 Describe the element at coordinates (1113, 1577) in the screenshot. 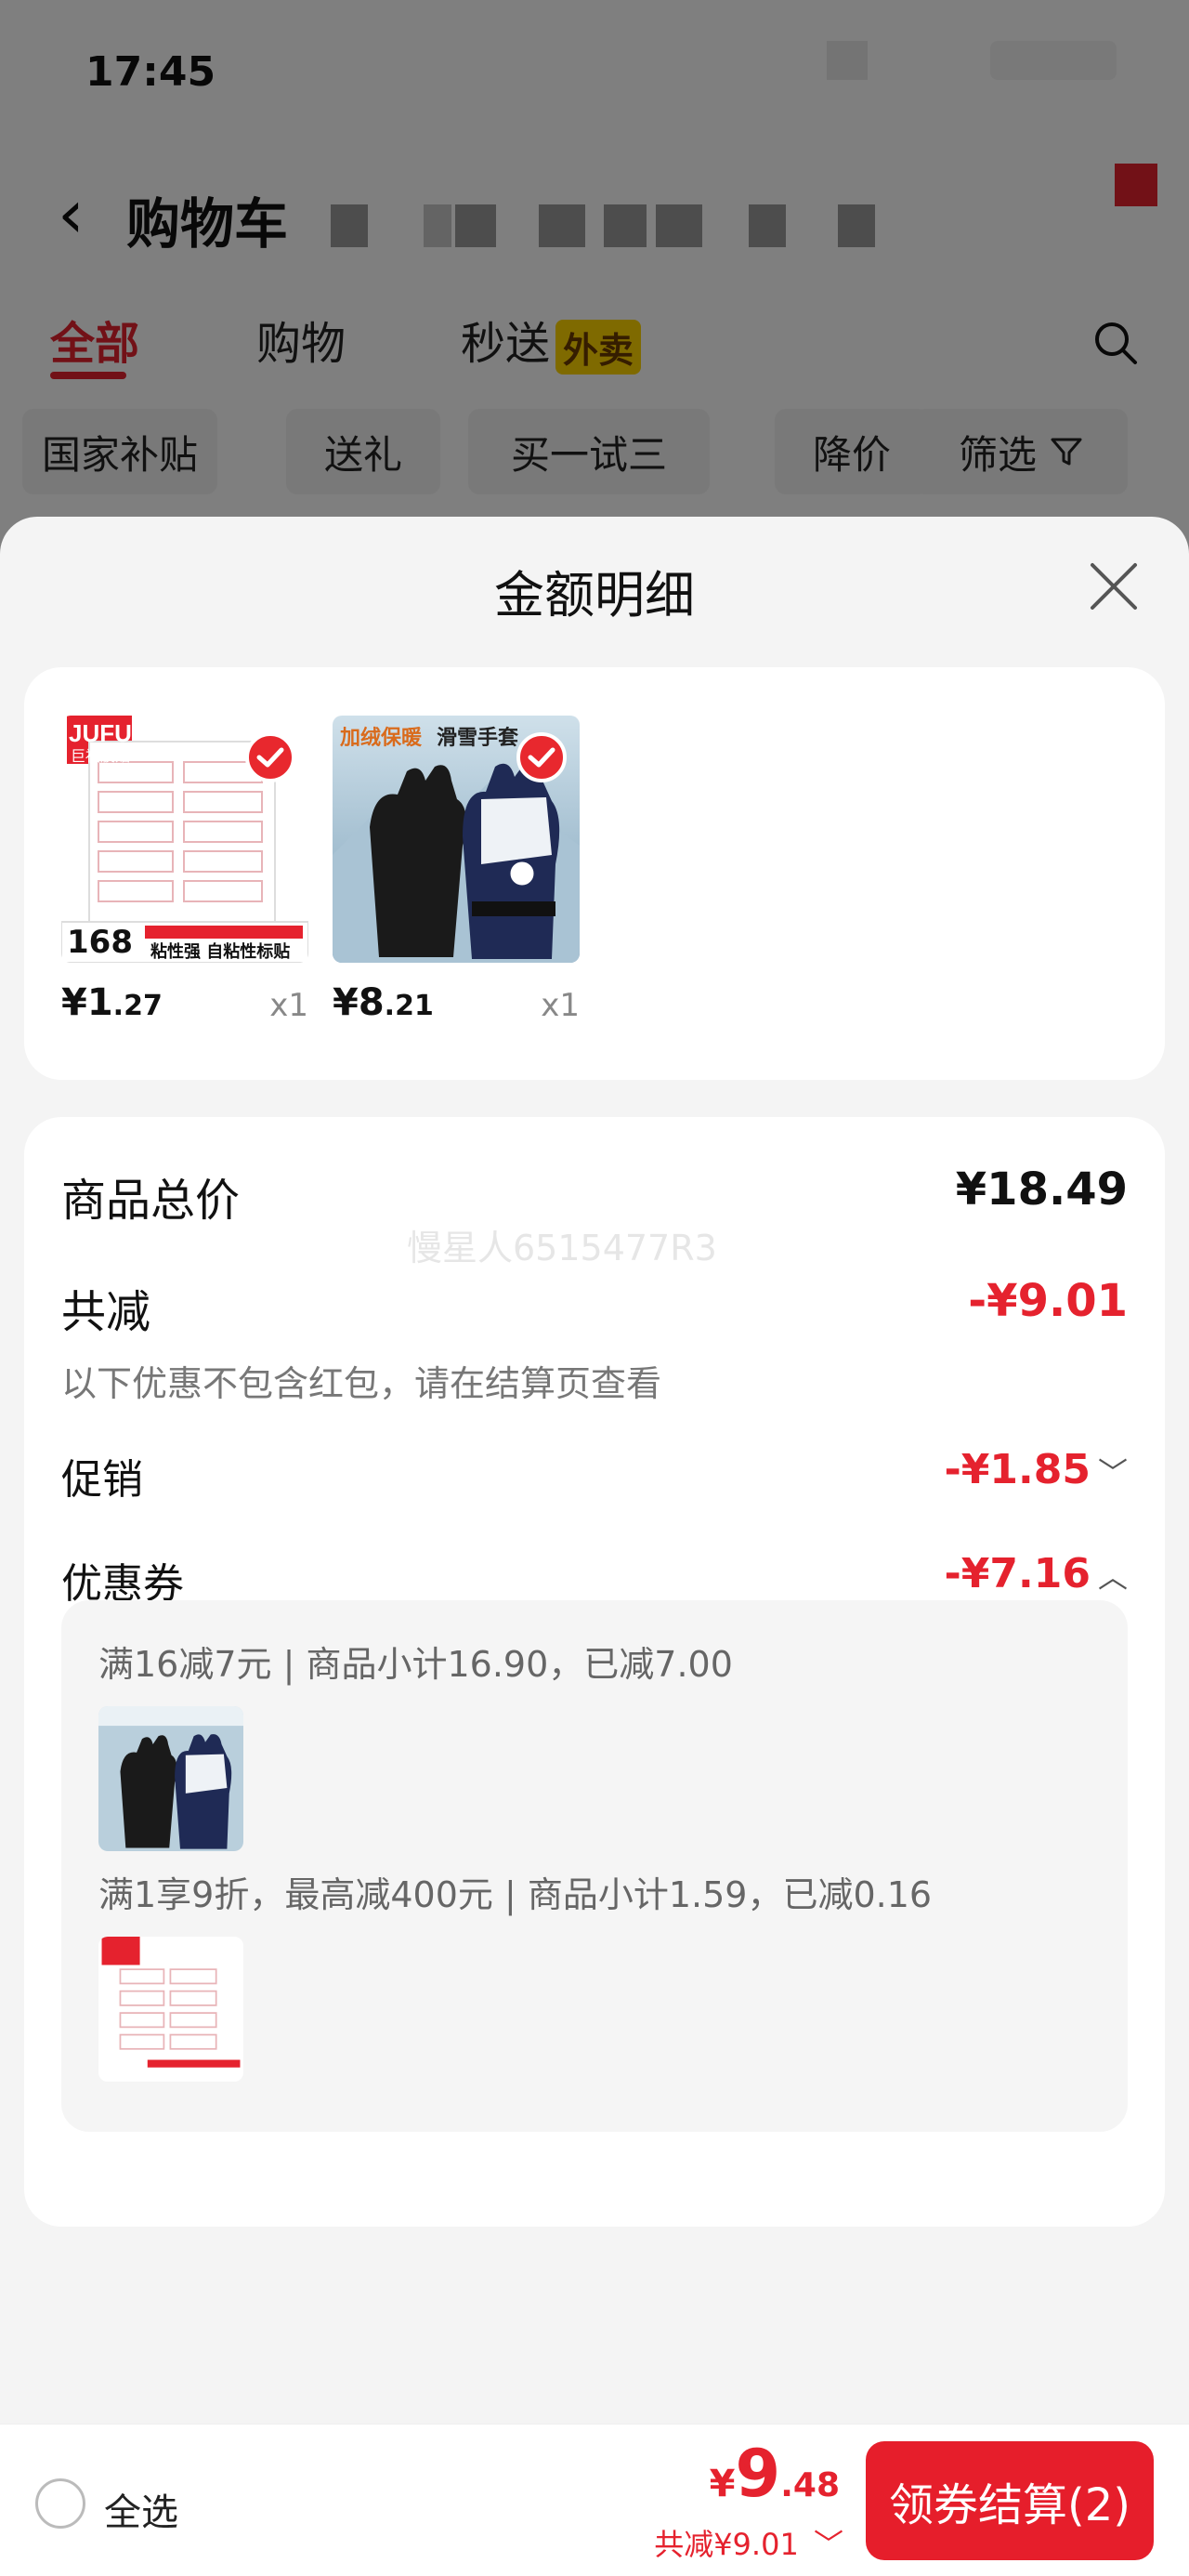

I see `chevron-up-icon: ︿` at that location.